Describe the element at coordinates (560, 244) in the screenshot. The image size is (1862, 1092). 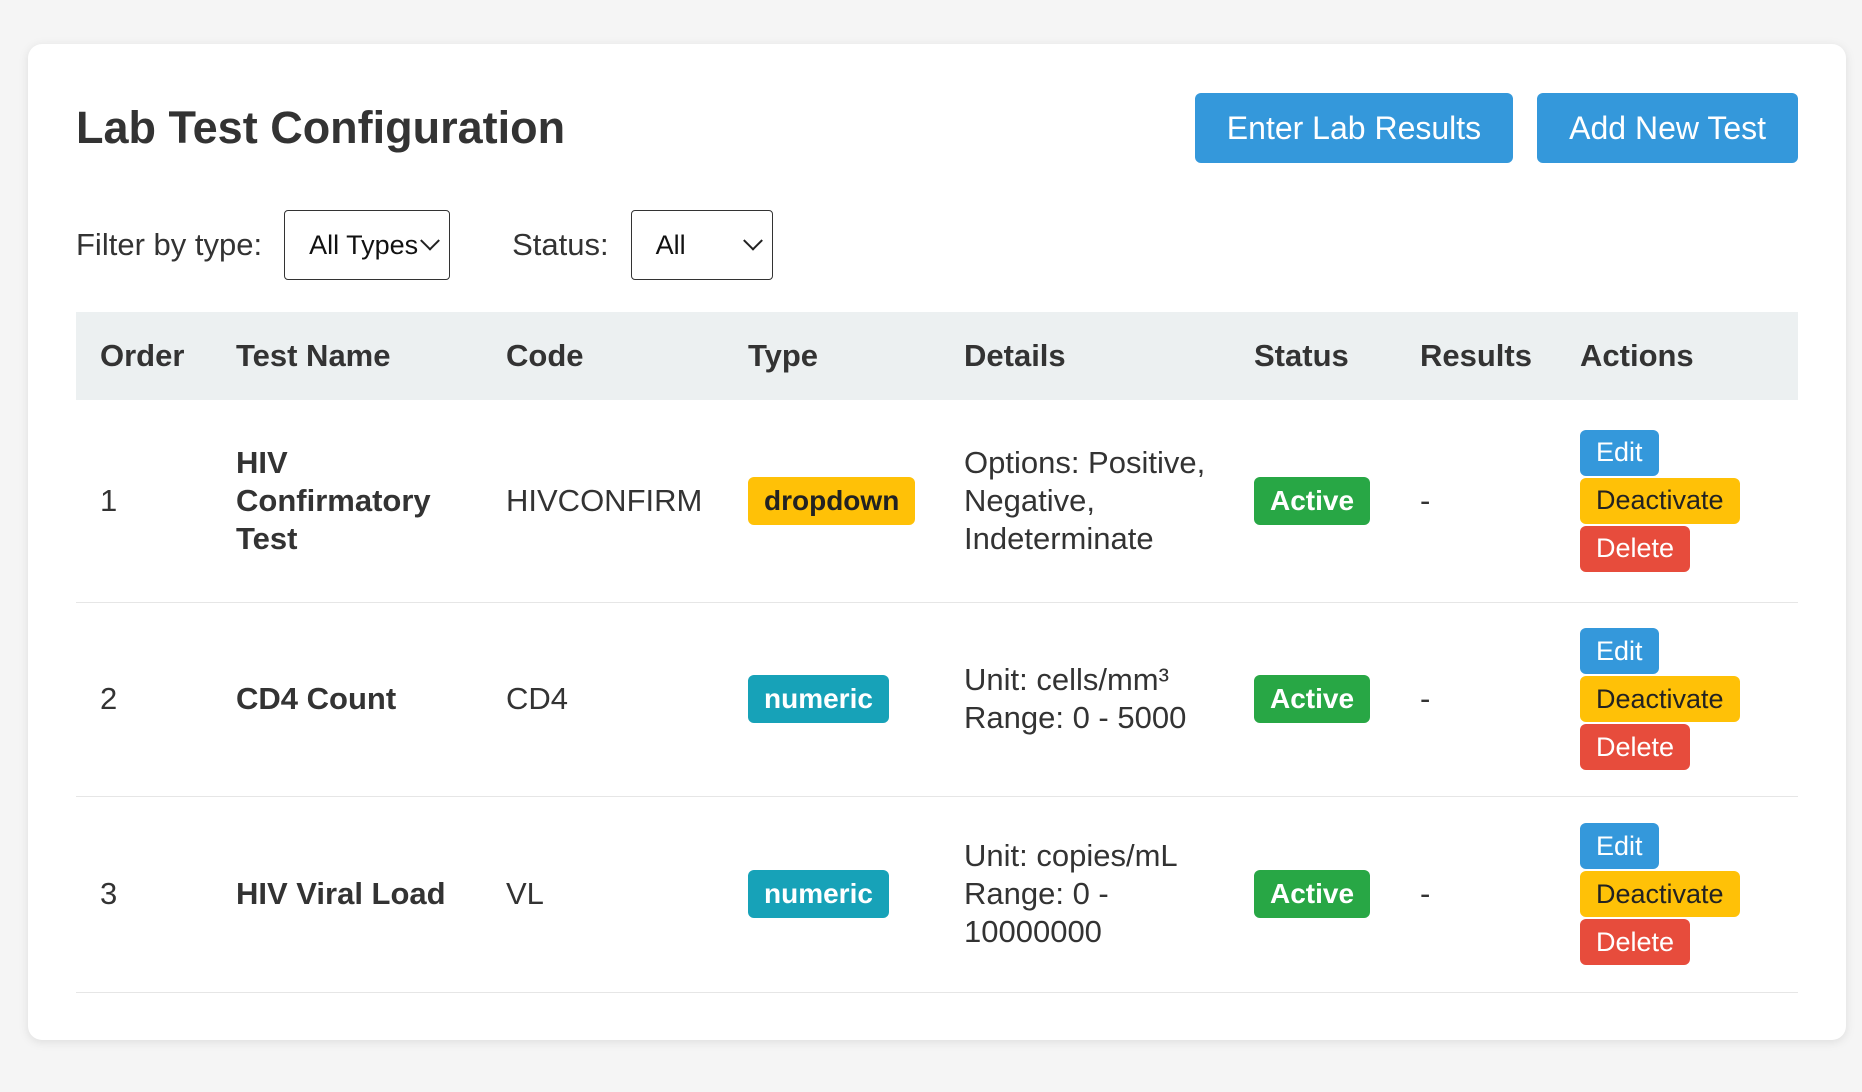
I see `status-filter-label: Status:` at that location.